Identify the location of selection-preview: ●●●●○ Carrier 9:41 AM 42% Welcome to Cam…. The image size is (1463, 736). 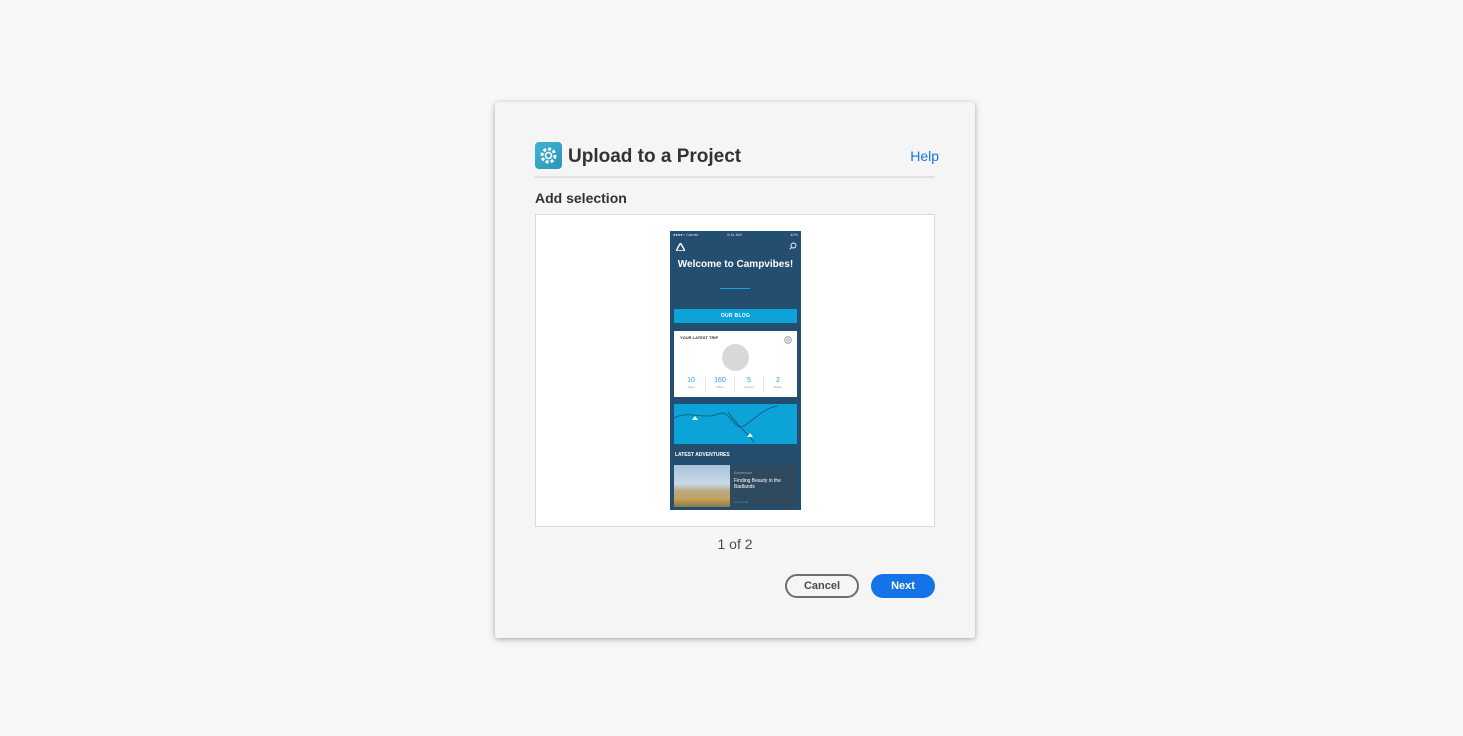
(735, 370).